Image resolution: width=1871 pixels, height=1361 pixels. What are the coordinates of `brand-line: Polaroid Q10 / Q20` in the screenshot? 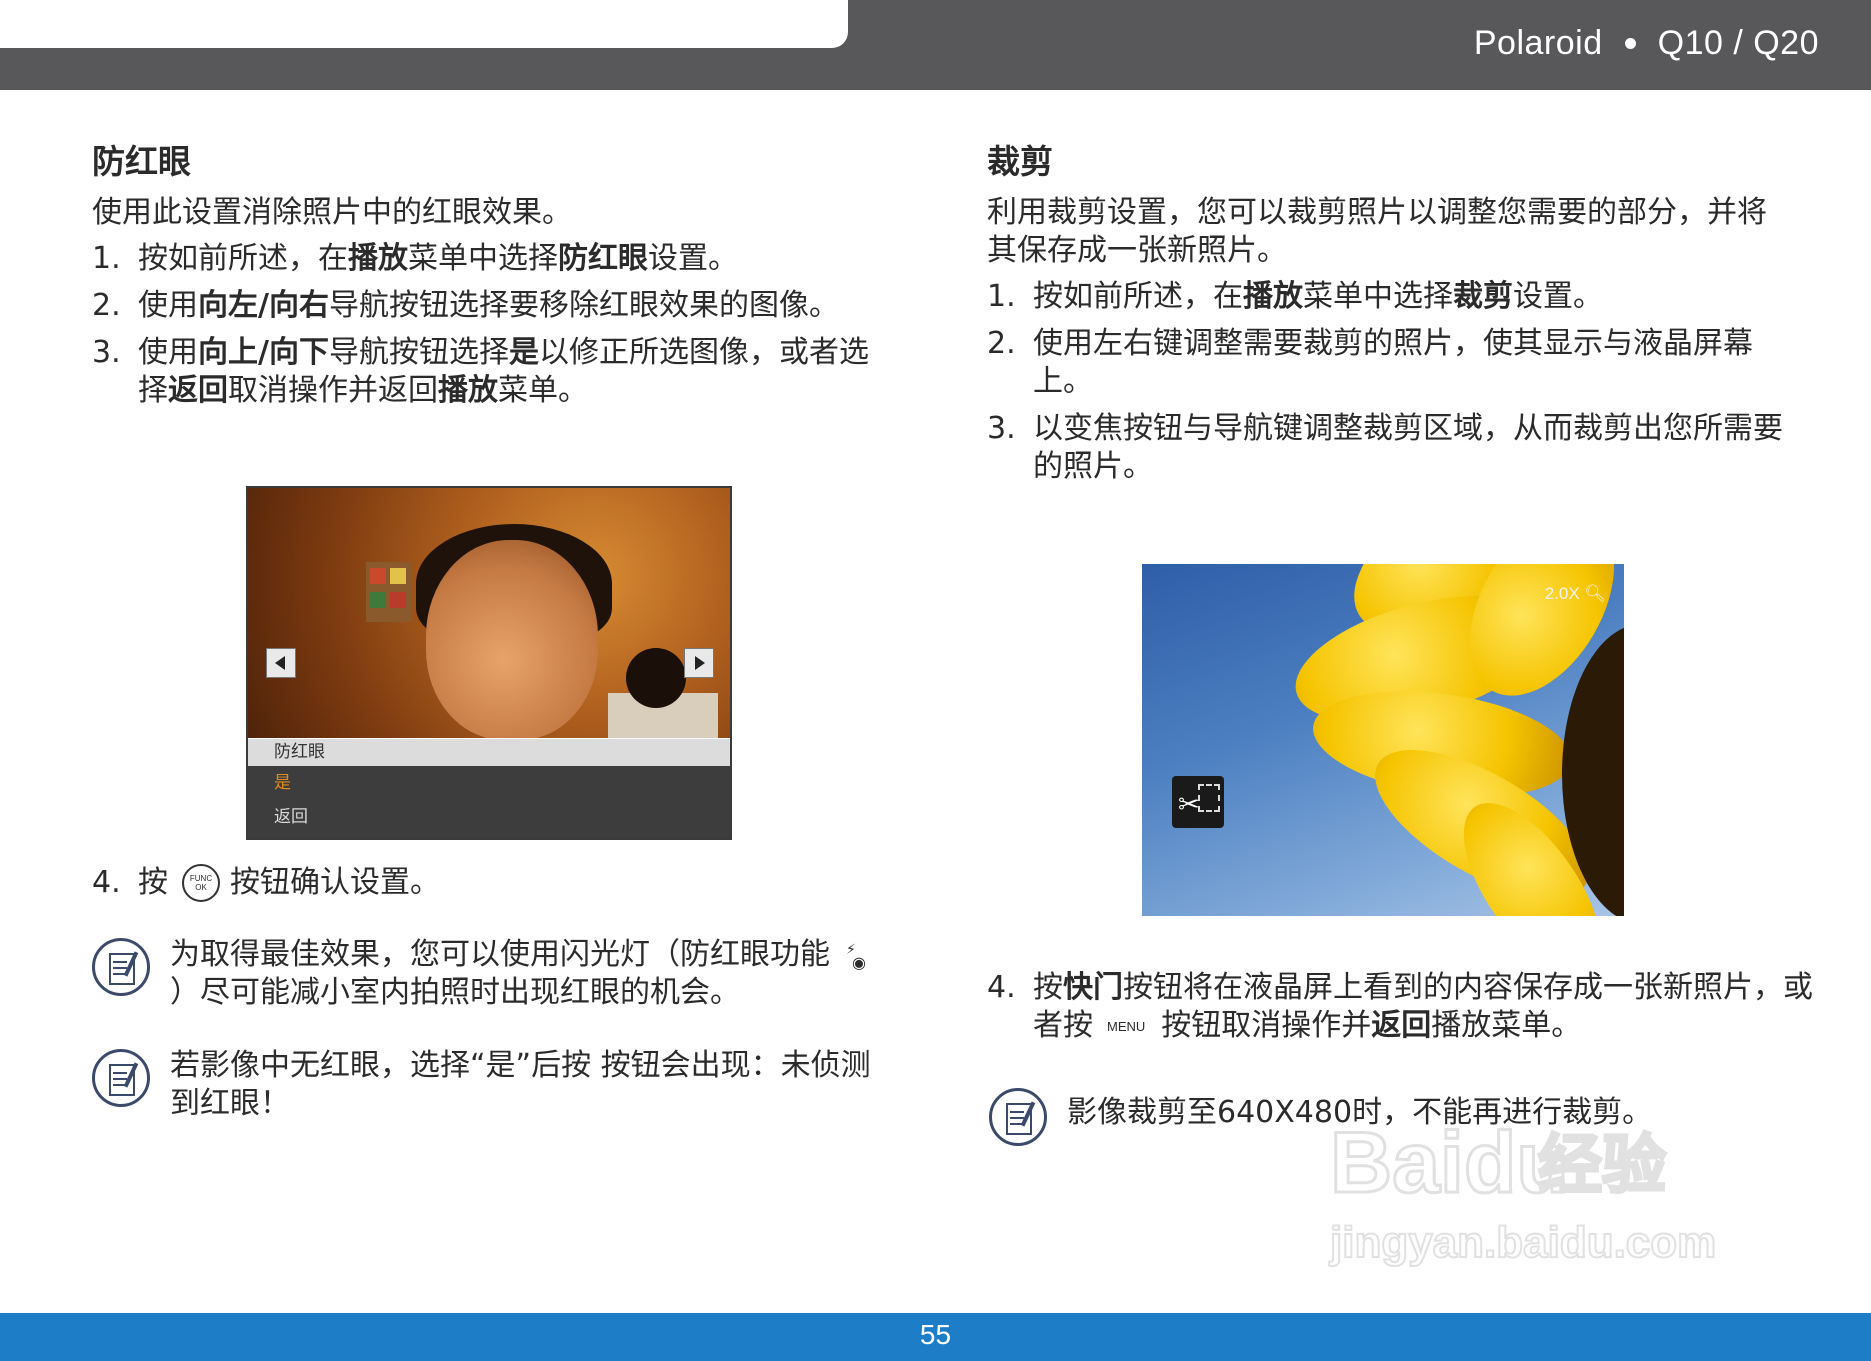 It's located at (1646, 43).